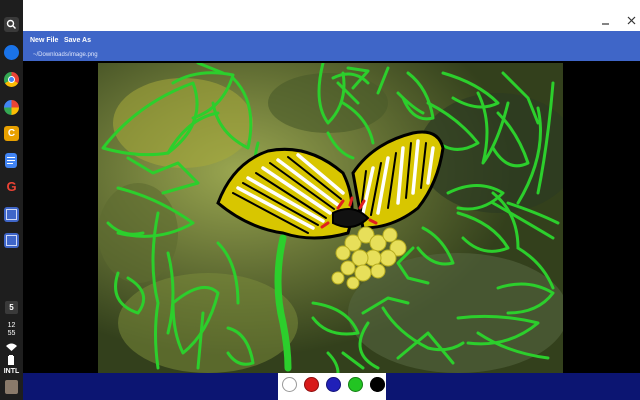 This screenshot has width=640, height=400. What do you see at coordinates (65, 55) in the screenshot?
I see `file-path: ~/Downloads/image.png` at bounding box center [65, 55].